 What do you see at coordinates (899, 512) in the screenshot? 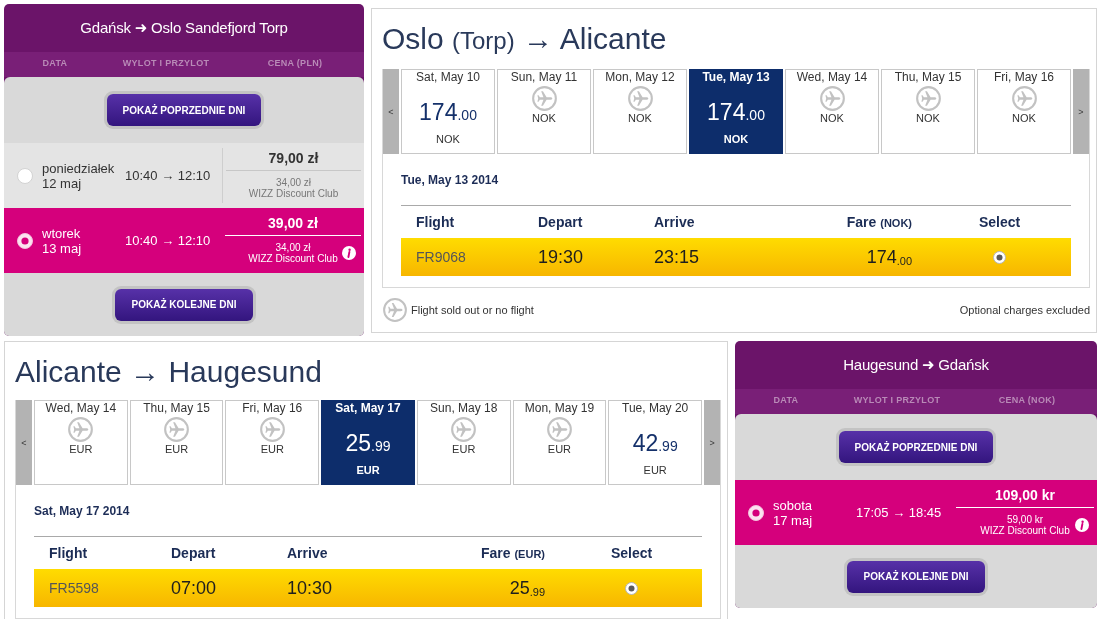
I see `flight-times: 17:05 → 18:45` at bounding box center [899, 512].